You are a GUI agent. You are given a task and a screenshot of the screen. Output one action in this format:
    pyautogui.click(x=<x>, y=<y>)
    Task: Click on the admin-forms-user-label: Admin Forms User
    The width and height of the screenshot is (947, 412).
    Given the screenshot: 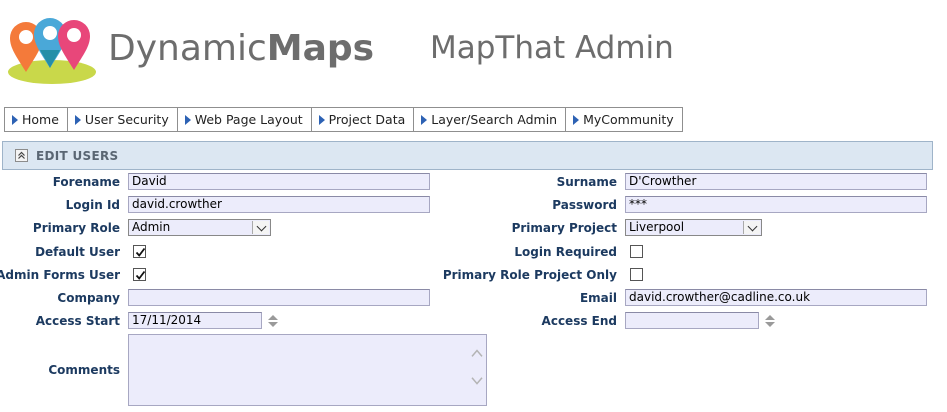 What is the action you would take?
    pyautogui.click(x=60, y=275)
    